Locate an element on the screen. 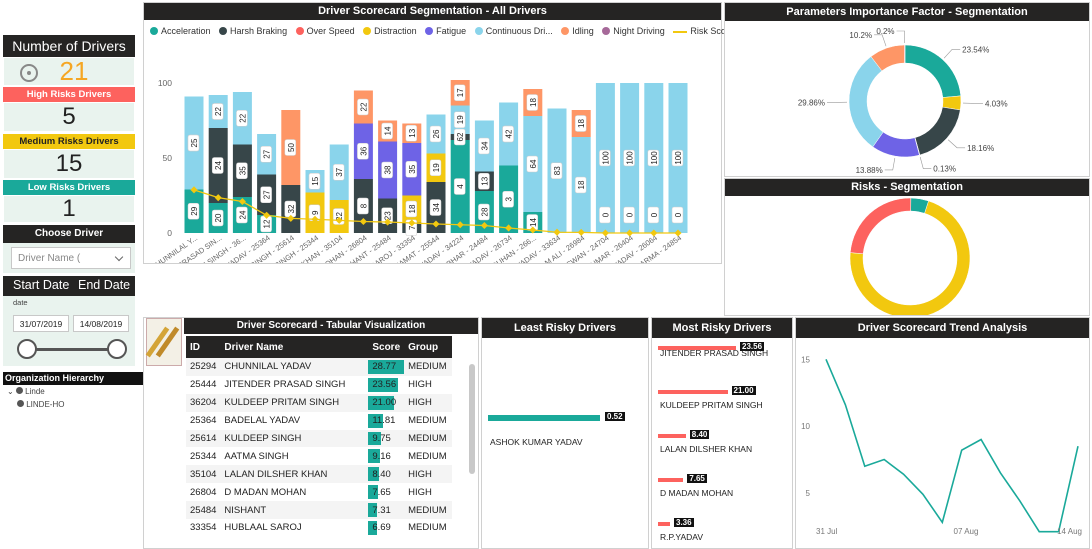  data-label-text: 19 is located at coordinates (460, 119).